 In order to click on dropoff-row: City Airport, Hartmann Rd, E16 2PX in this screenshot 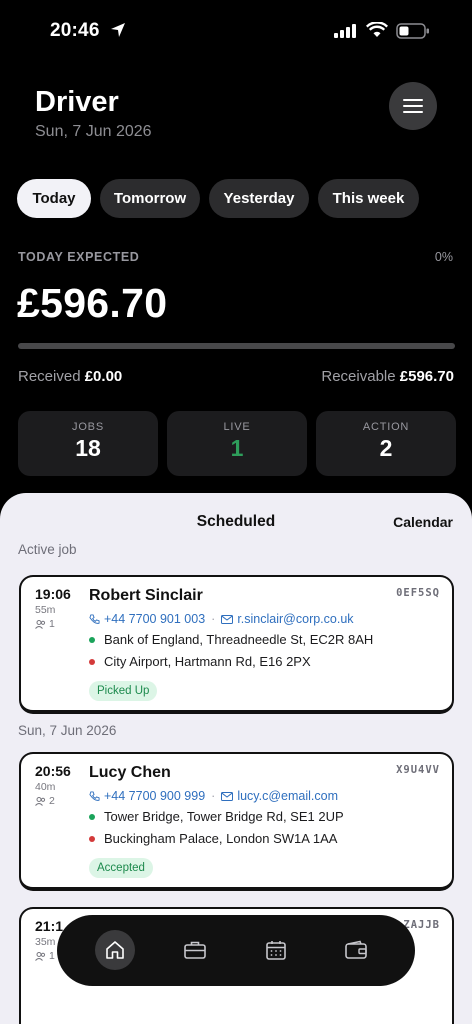, I will do `click(200, 661)`.